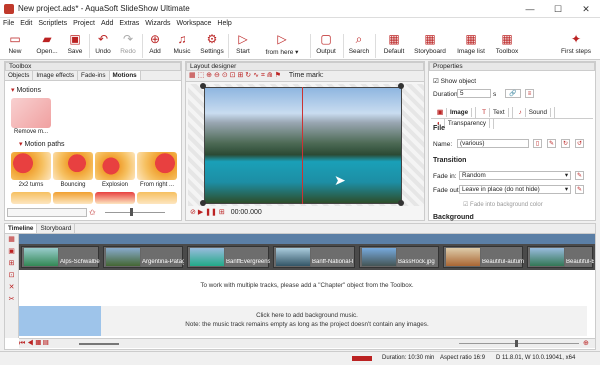 The width and height of the screenshot is (600, 365). I want to click on section-motion-paths: ▾ Motion paths, so click(42, 144).